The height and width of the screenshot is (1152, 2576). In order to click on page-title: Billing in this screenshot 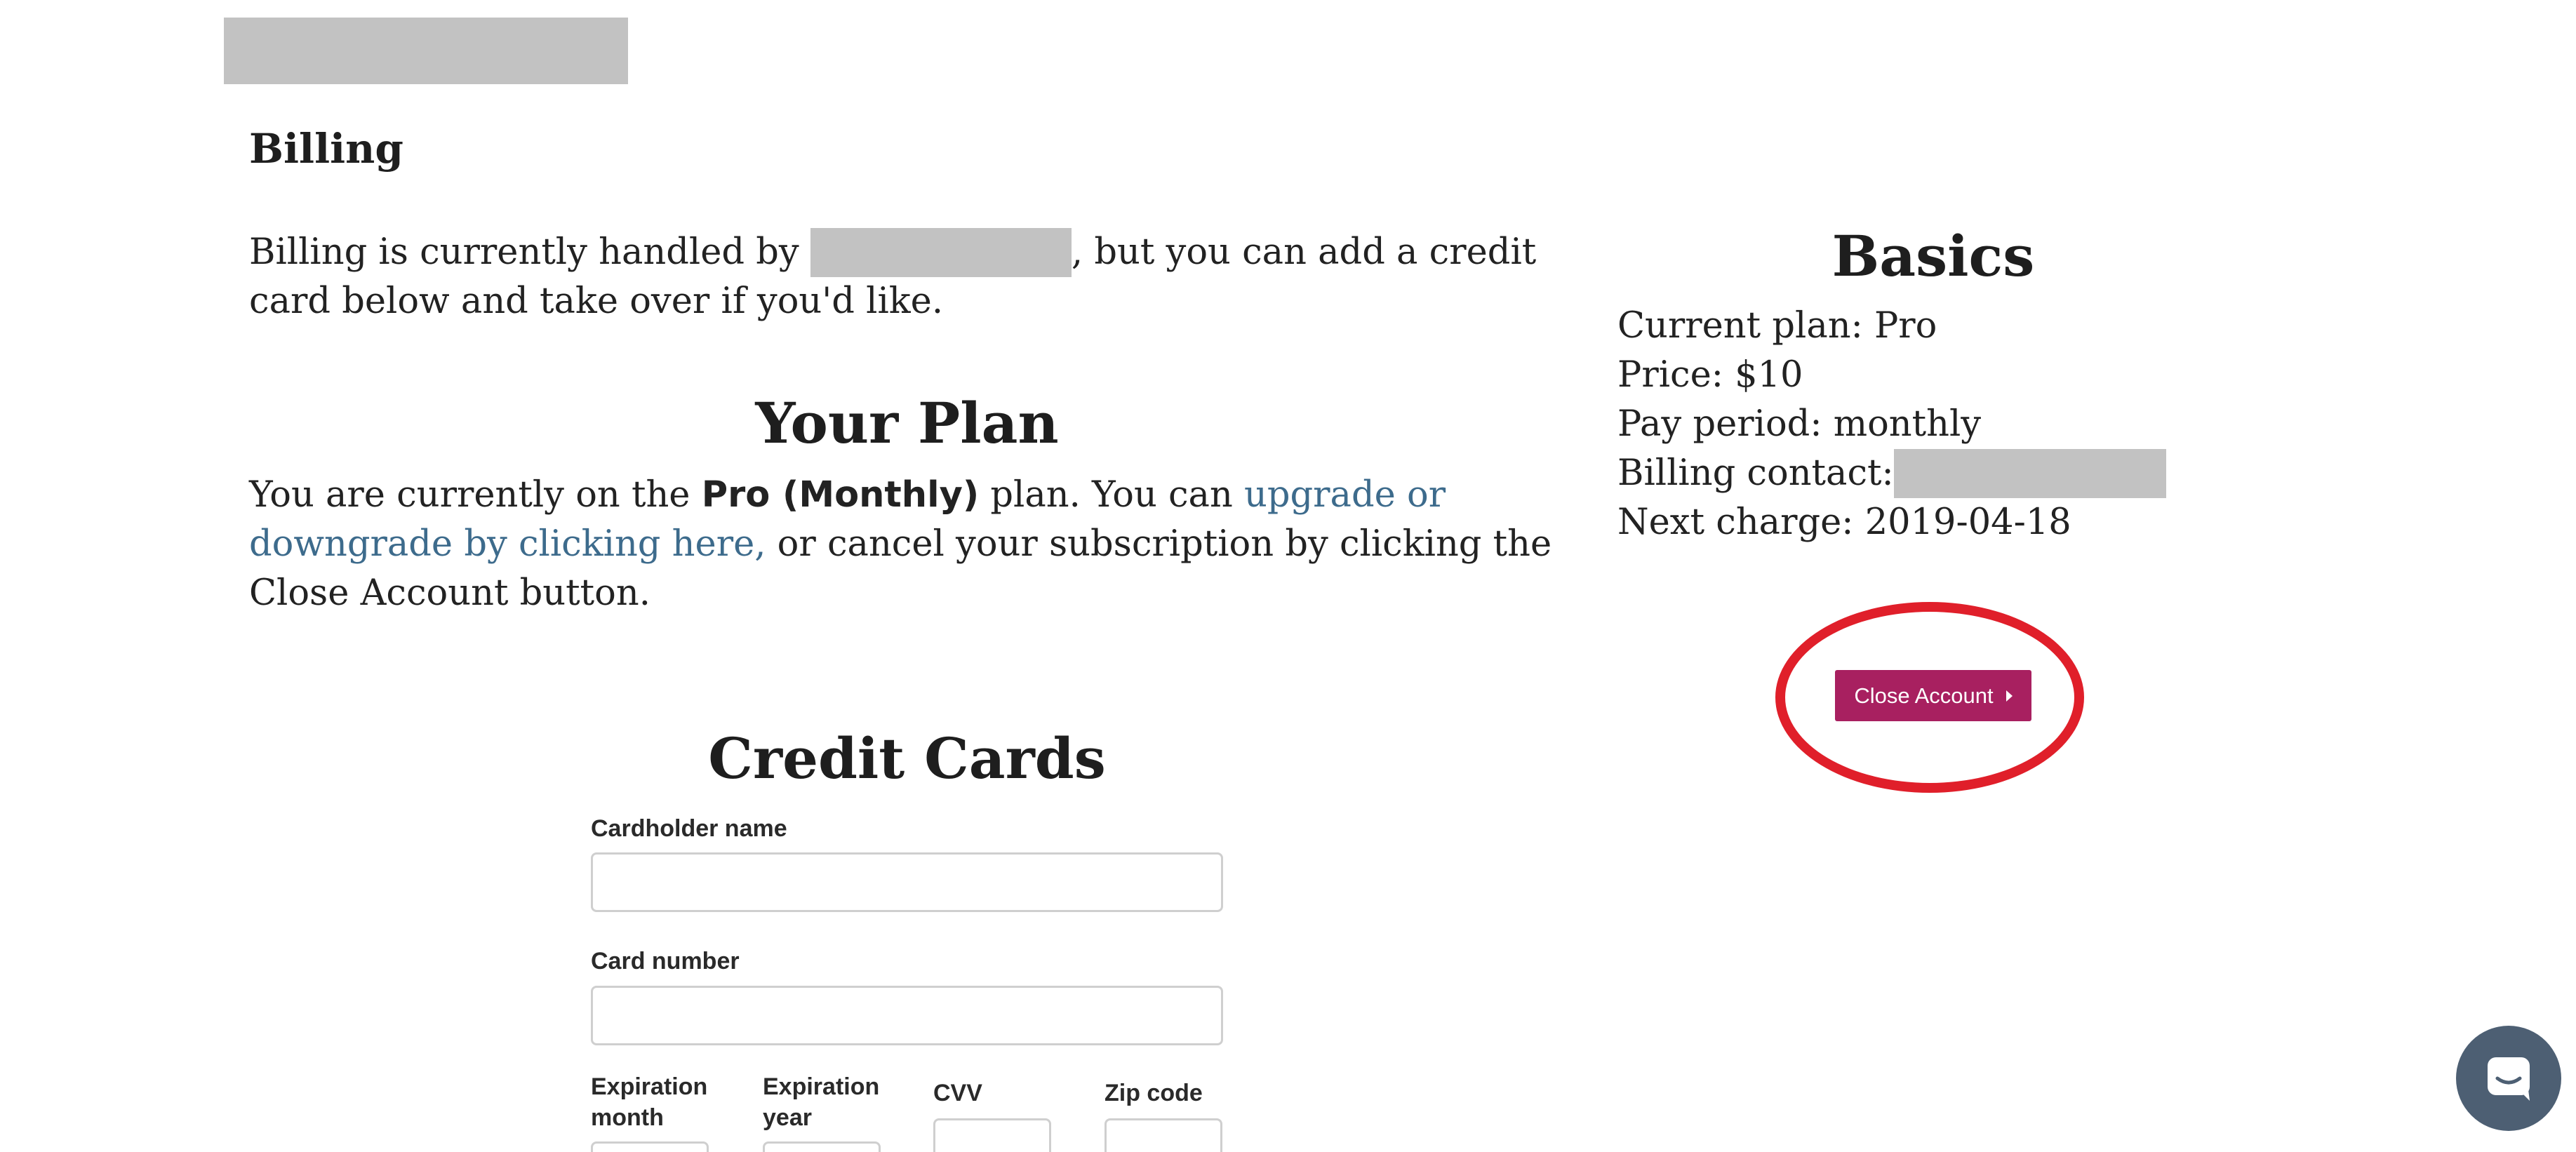, I will do `click(326, 149)`.